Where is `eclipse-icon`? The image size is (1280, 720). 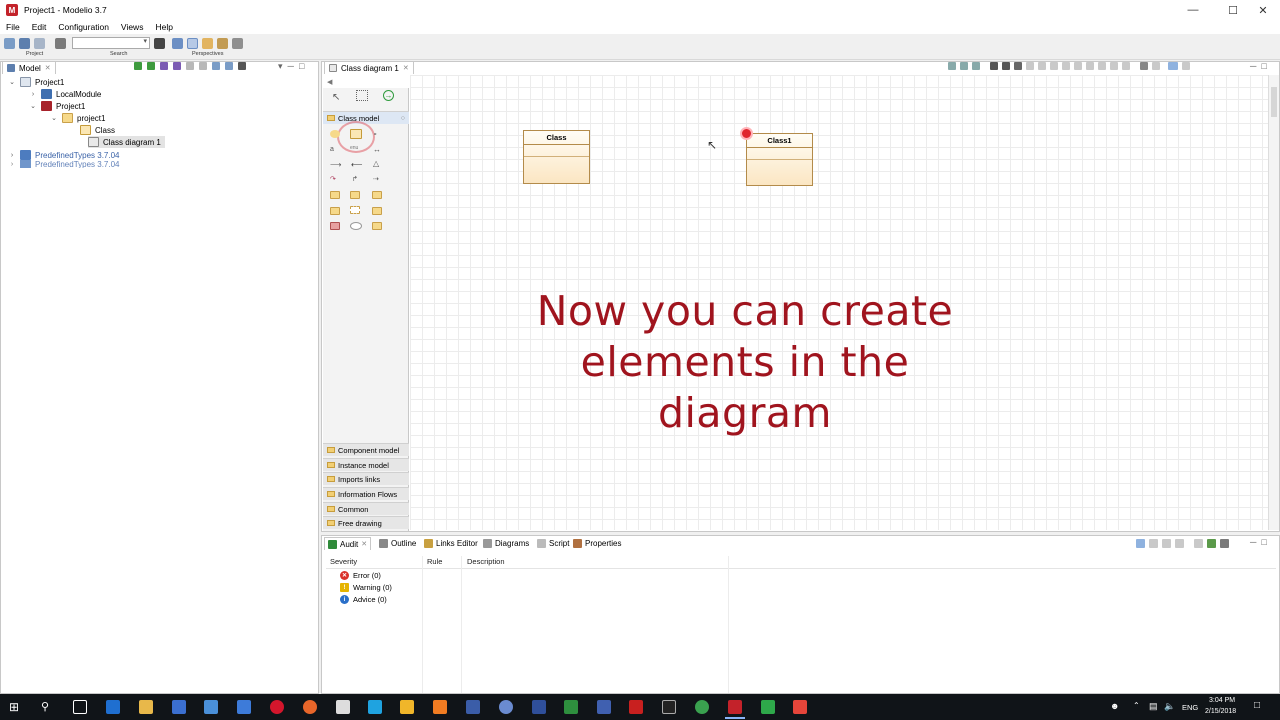 eclipse-icon is located at coordinates (473, 707).